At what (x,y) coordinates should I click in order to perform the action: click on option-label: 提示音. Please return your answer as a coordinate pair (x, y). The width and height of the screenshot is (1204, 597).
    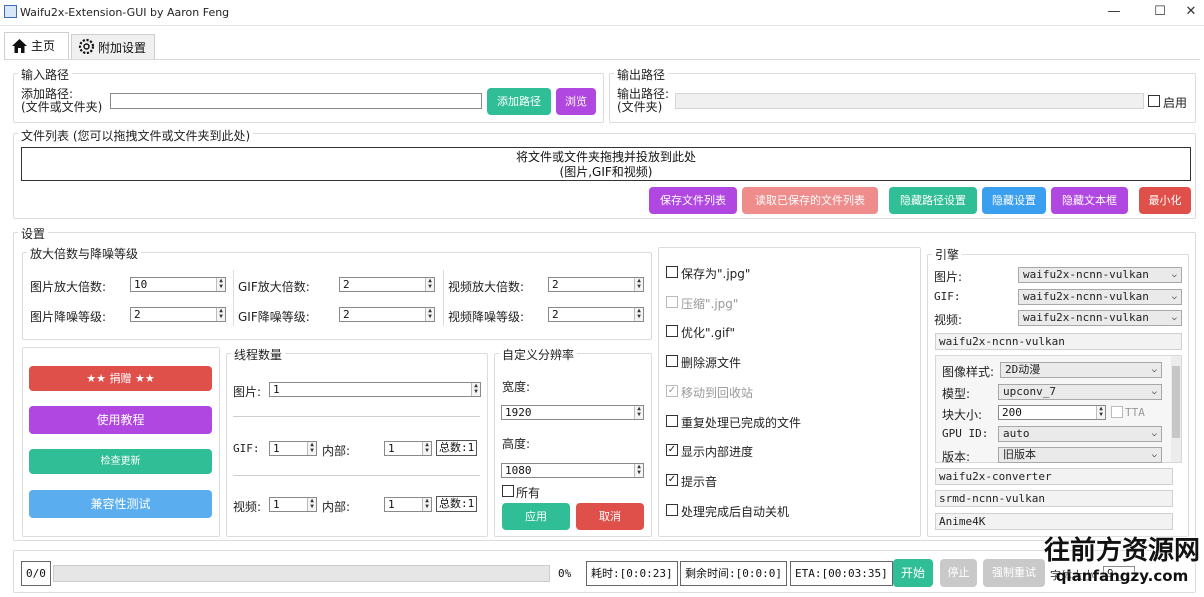
    Looking at the image, I should click on (699, 481).